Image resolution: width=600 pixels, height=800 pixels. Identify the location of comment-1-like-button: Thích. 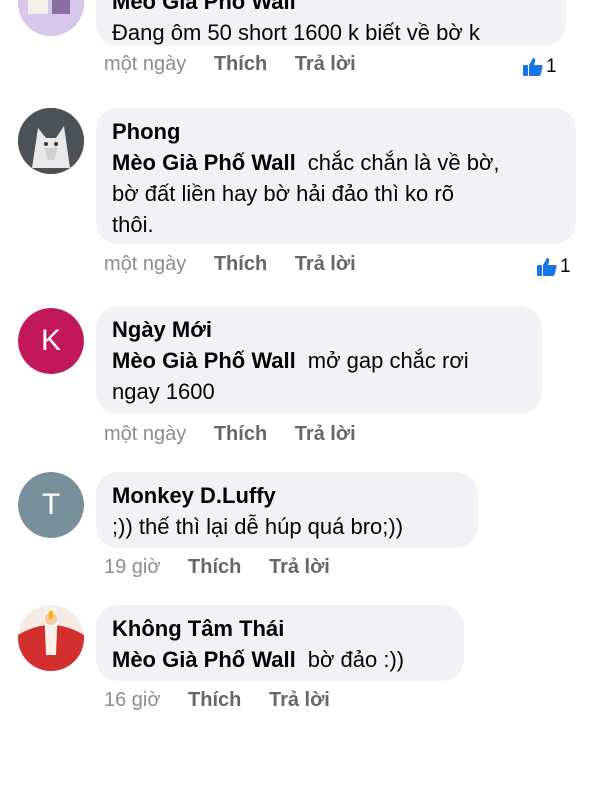
(240, 64).